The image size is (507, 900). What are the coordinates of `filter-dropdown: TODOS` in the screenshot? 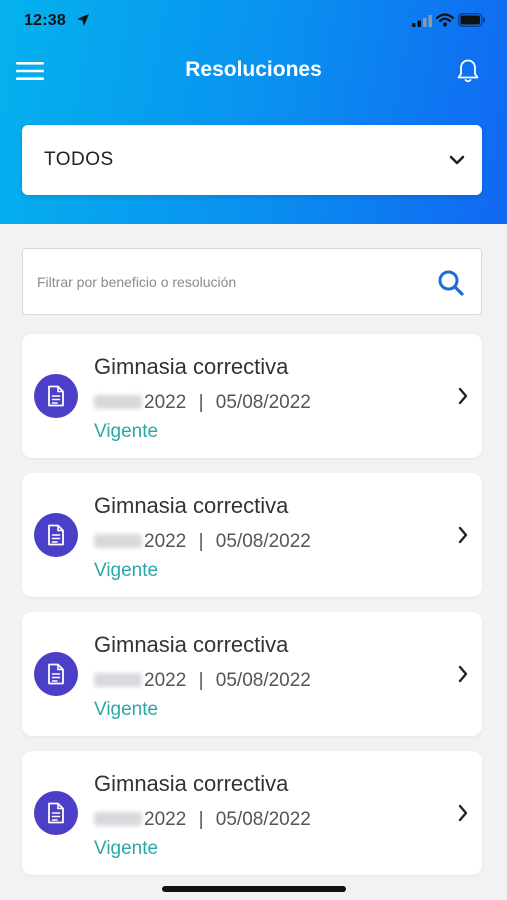 It's located at (252, 160).